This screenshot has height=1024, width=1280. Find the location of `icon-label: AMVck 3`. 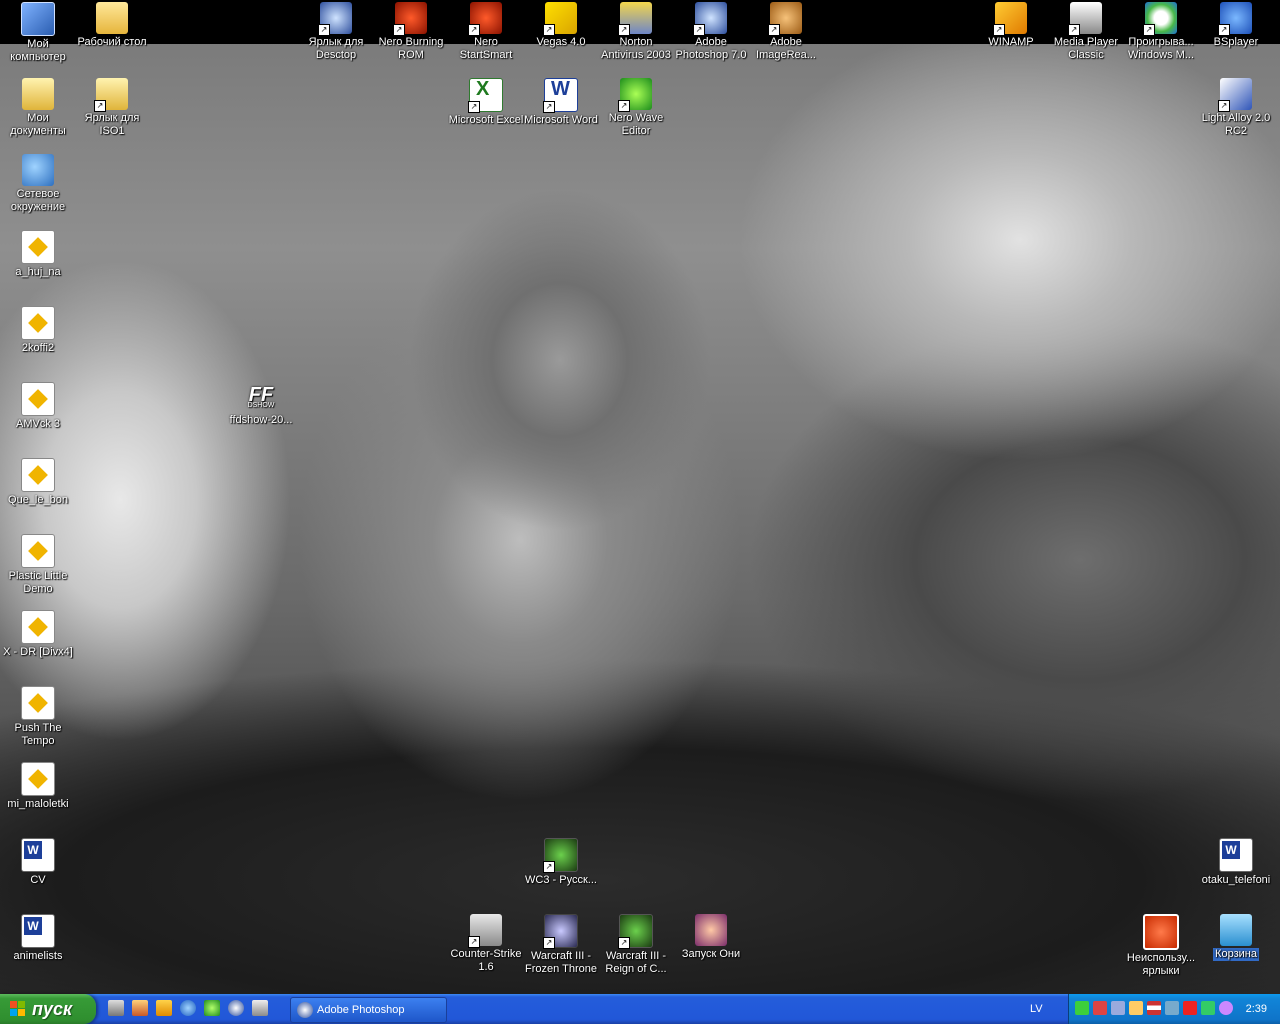

icon-label: AMVck 3 is located at coordinates (37, 424).